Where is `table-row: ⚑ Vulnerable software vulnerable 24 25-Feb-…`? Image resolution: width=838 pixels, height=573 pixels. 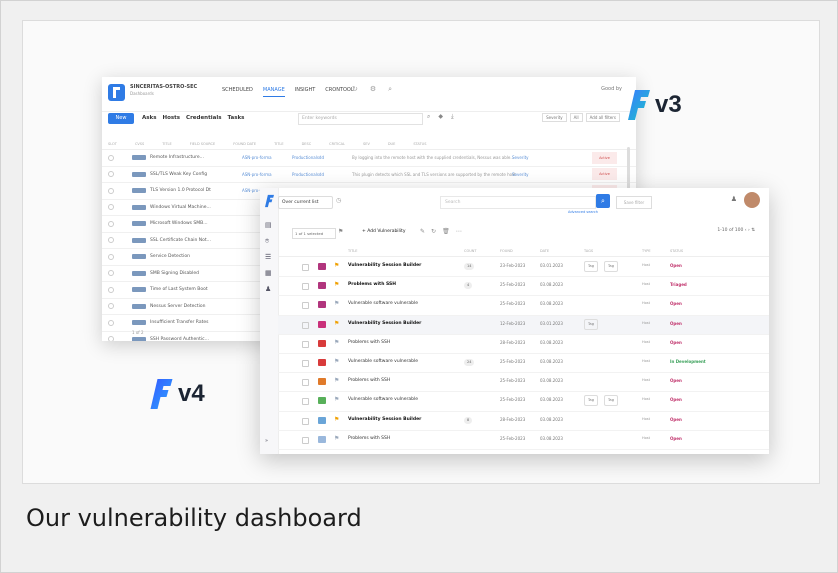
table-row: ⚑ Vulnerable software vulnerable 24 25-Feb-… is located at coordinates (523, 364).